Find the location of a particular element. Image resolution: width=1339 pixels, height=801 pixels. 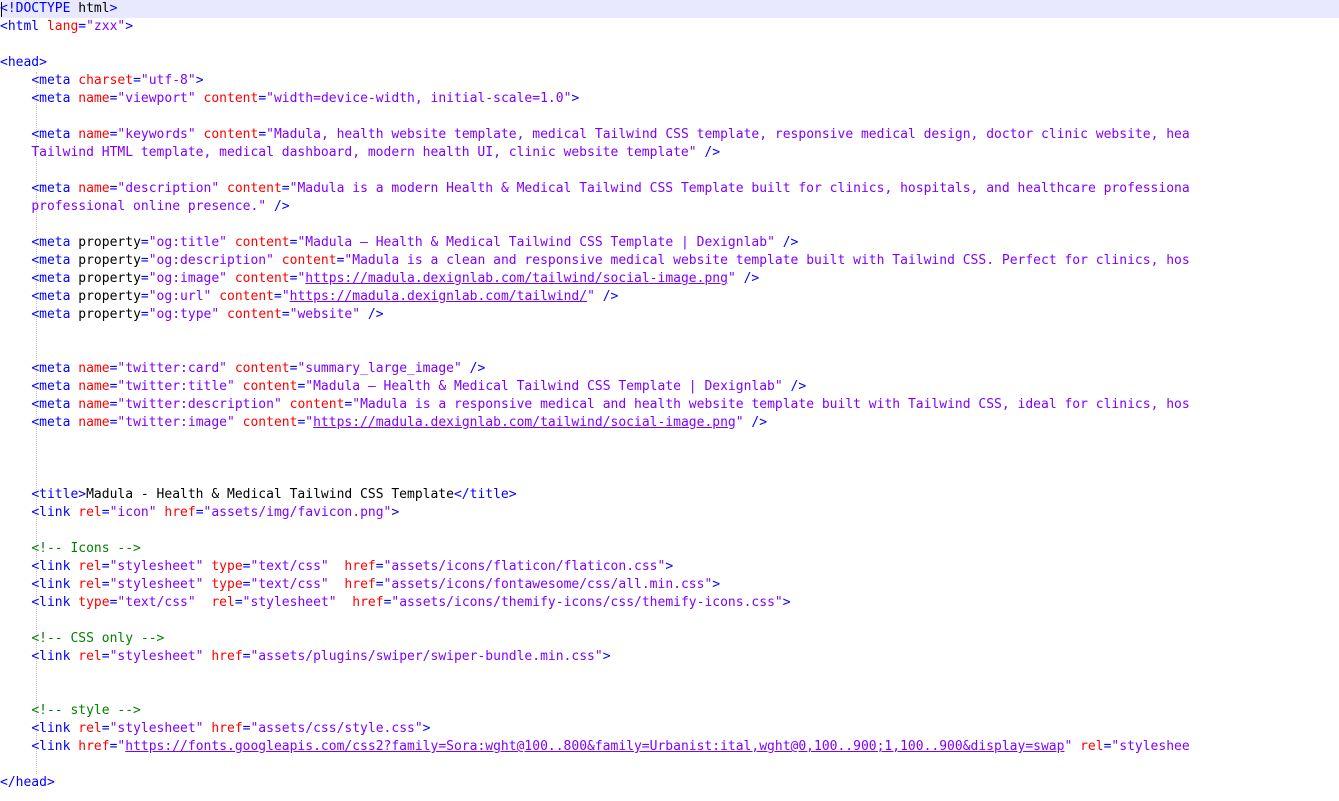

value-token: "og:description" is located at coordinates (211, 260).